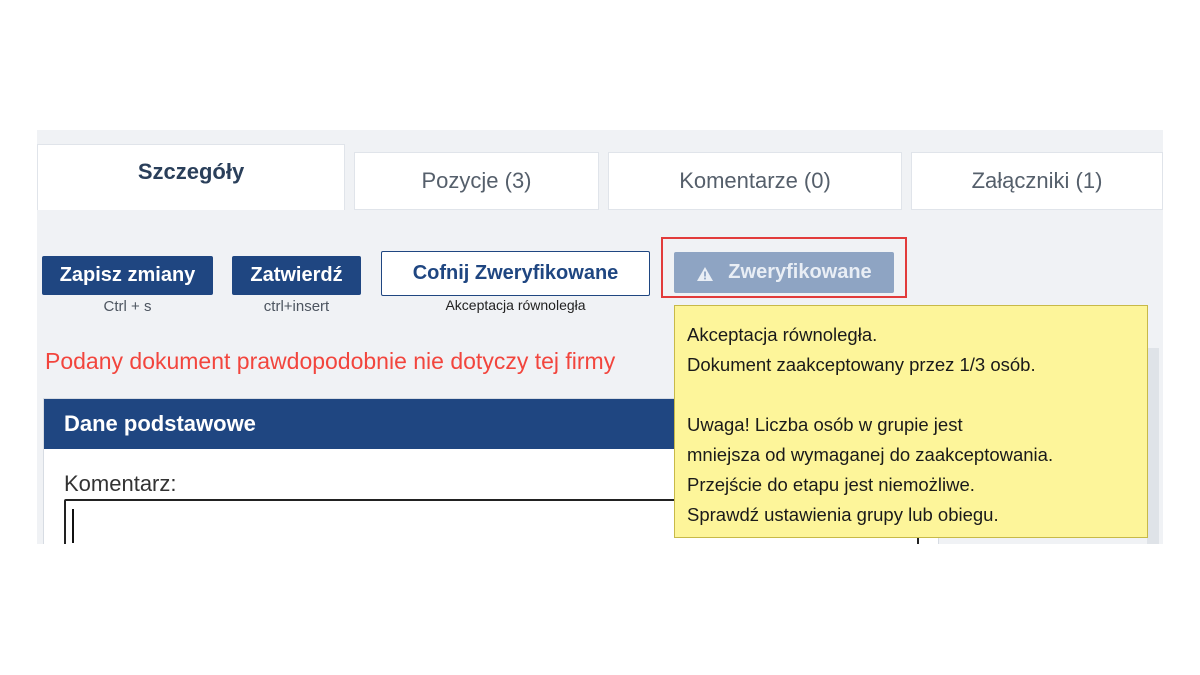  I want to click on tooltip-line: mniejsza od wymaganej do zaakceptowania., so click(870, 454).